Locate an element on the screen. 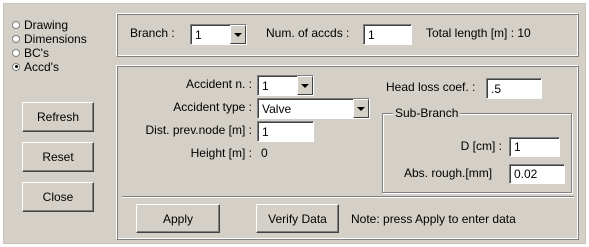  apply-button: Apply is located at coordinates (178, 218).